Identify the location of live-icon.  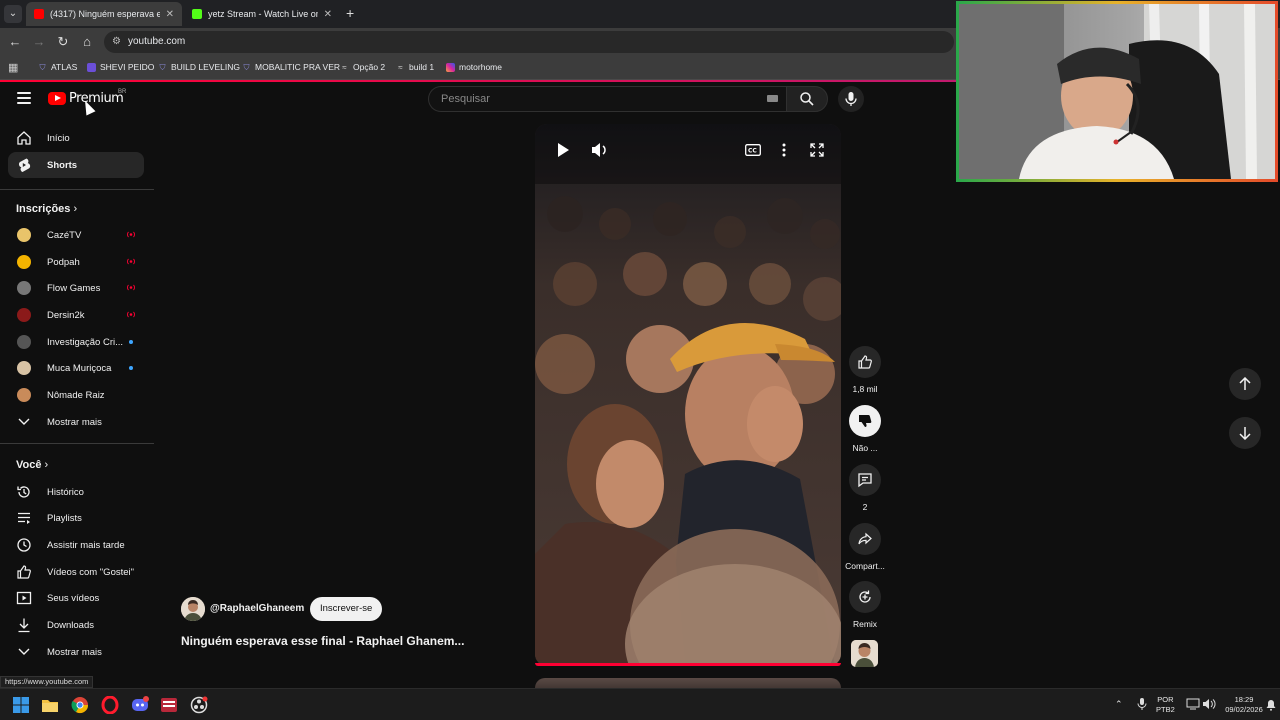
(131, 234).